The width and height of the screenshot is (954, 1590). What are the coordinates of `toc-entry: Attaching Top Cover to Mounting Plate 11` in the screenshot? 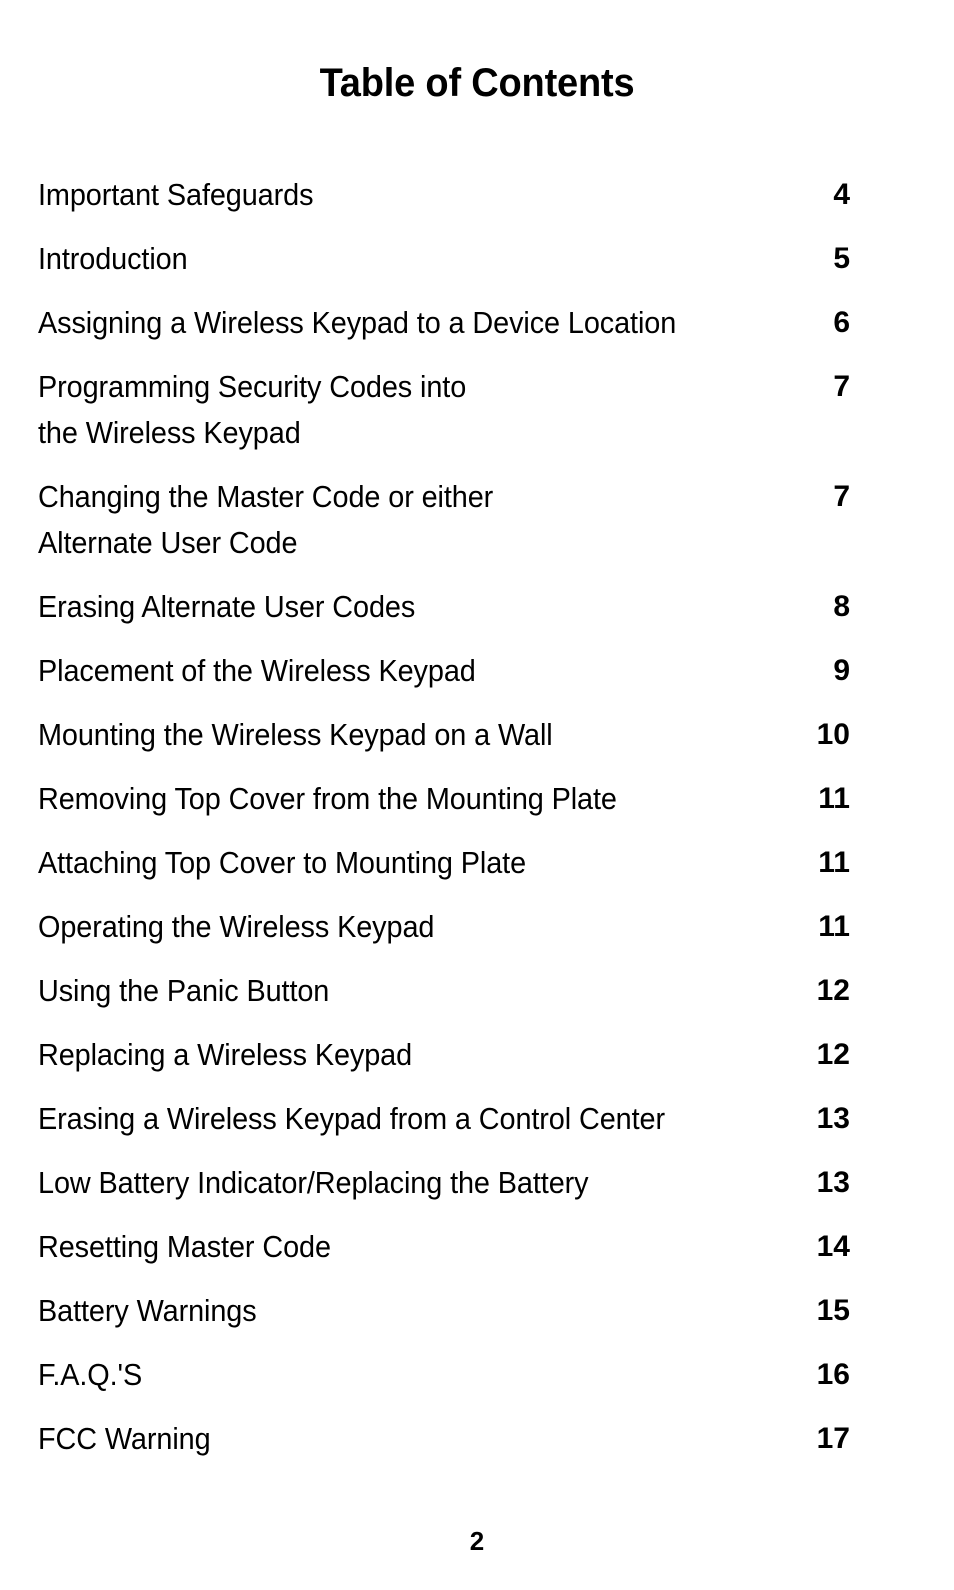 It's located at (444, 863).